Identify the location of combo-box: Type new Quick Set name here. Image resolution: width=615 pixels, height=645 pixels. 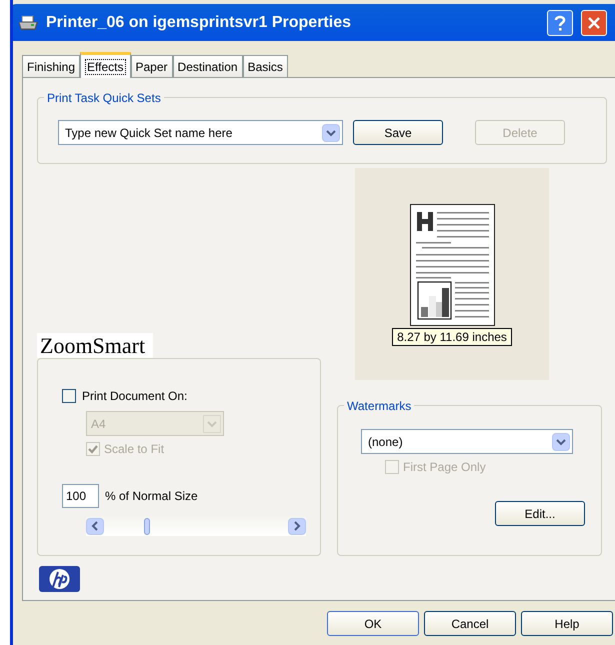
(200, 132).